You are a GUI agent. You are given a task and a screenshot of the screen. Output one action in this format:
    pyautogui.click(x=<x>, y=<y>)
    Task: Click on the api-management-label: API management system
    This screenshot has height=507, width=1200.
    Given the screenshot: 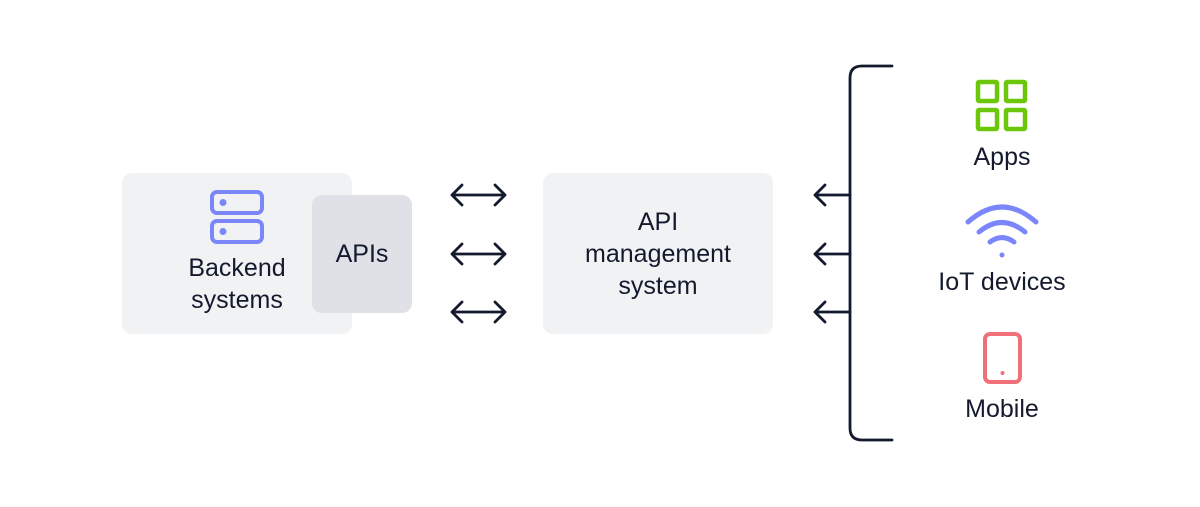 What is the action you would take?
    pyautogui.click(x=658, y=254)
    